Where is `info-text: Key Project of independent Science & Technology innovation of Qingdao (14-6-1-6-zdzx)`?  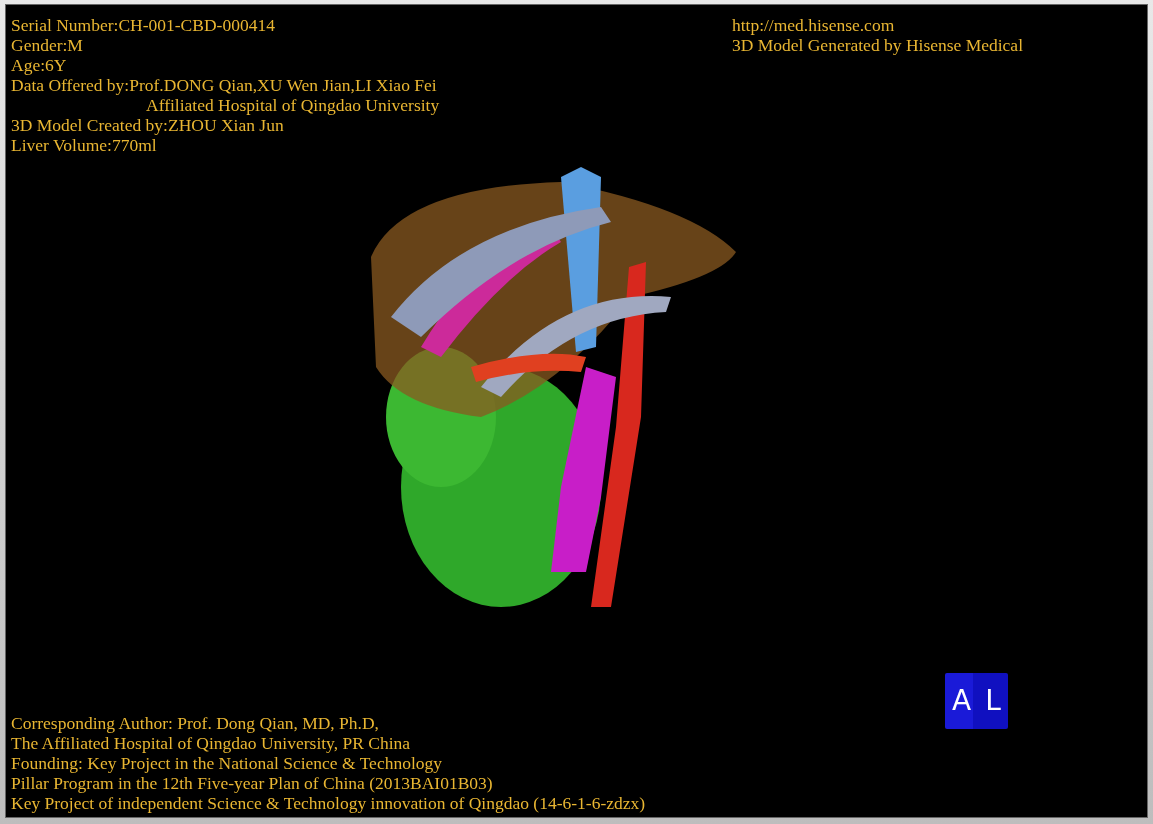
info-text: Key Project of independent Science & Technology innovation of Qingdao (14-6-1-6-zdzx) is located at coordinates (328, 803).